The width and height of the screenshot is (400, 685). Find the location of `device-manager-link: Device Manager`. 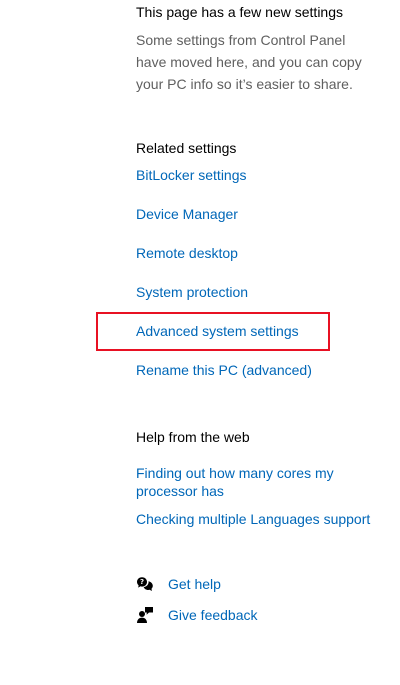

device-manager-link: Device Manager is located at coordinates (187, 214).